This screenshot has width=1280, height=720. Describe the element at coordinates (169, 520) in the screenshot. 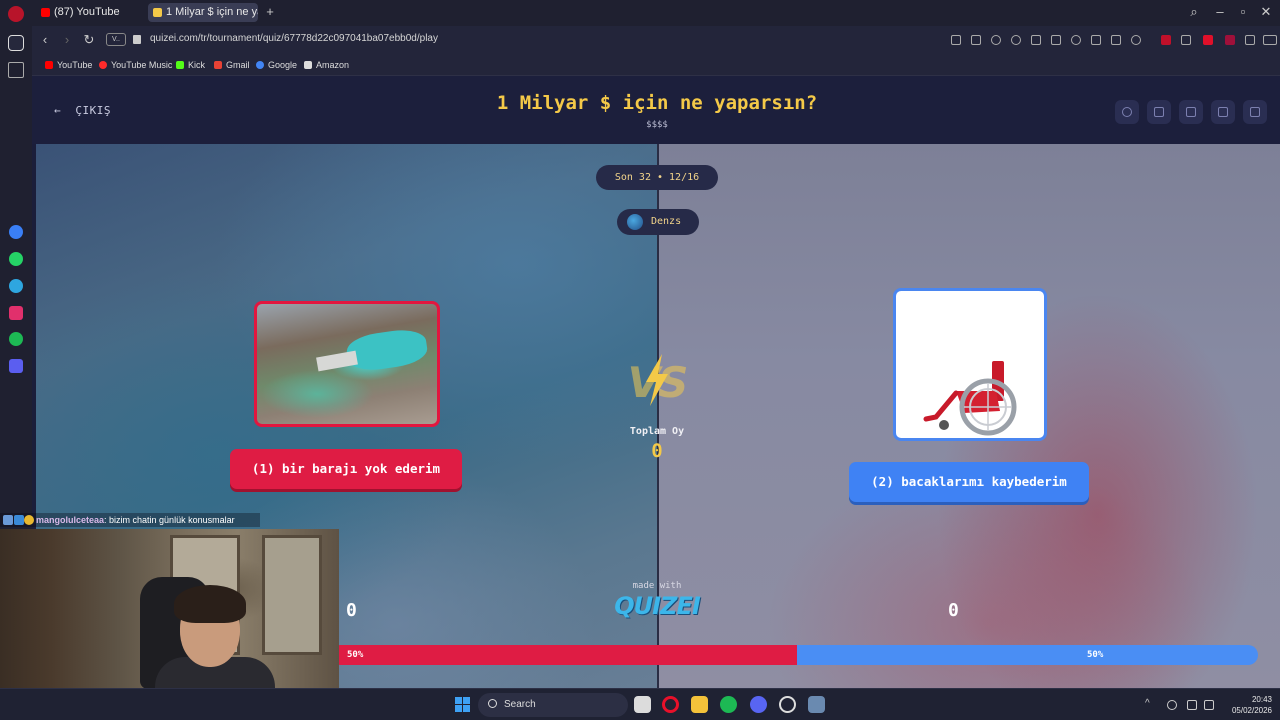

I see `chat-text: : bizim chatin günlük konusmalar` at that location.